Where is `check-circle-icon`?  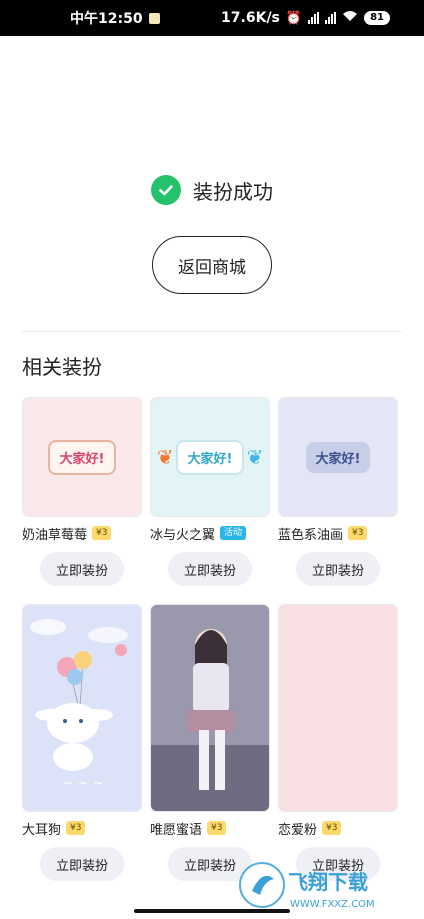
check-circle-icon is located at coordinates (166, 190).